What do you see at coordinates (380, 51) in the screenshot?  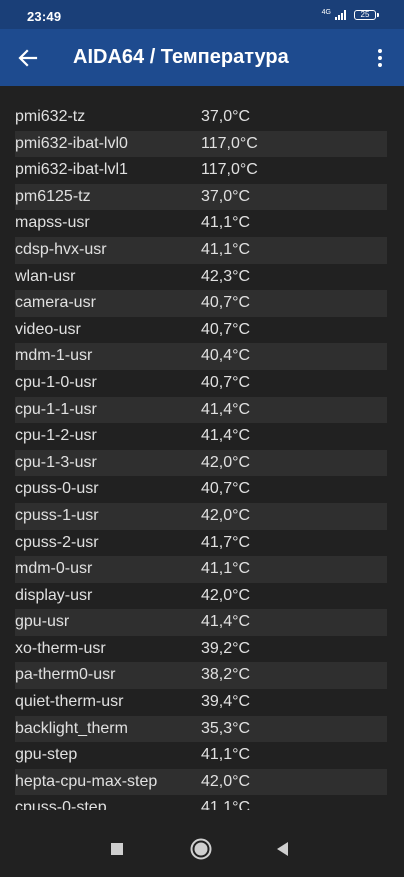 I see `more-vert-icon` at bounding box center [380, 51].